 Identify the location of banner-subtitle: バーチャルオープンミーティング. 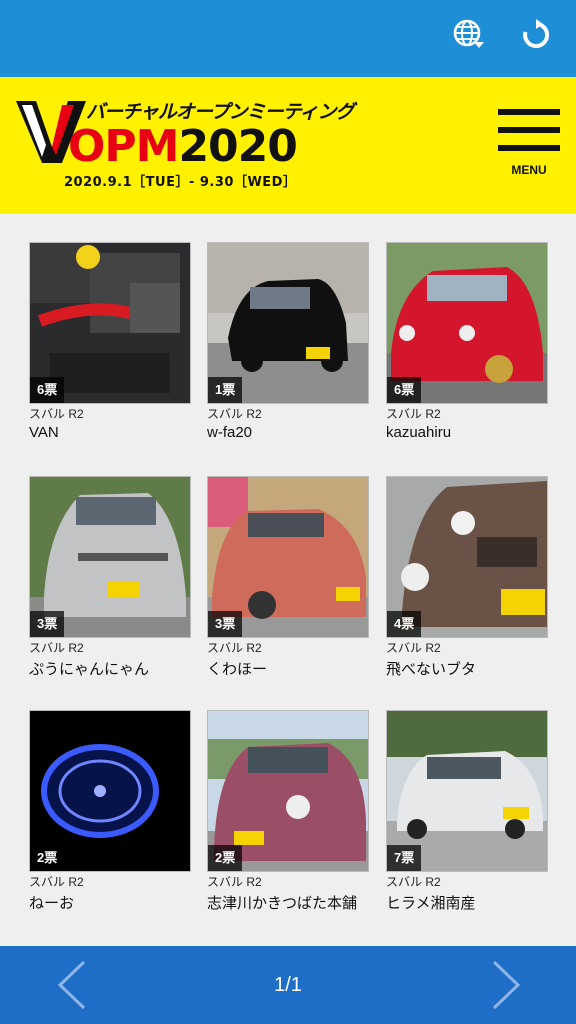
(220, 112).